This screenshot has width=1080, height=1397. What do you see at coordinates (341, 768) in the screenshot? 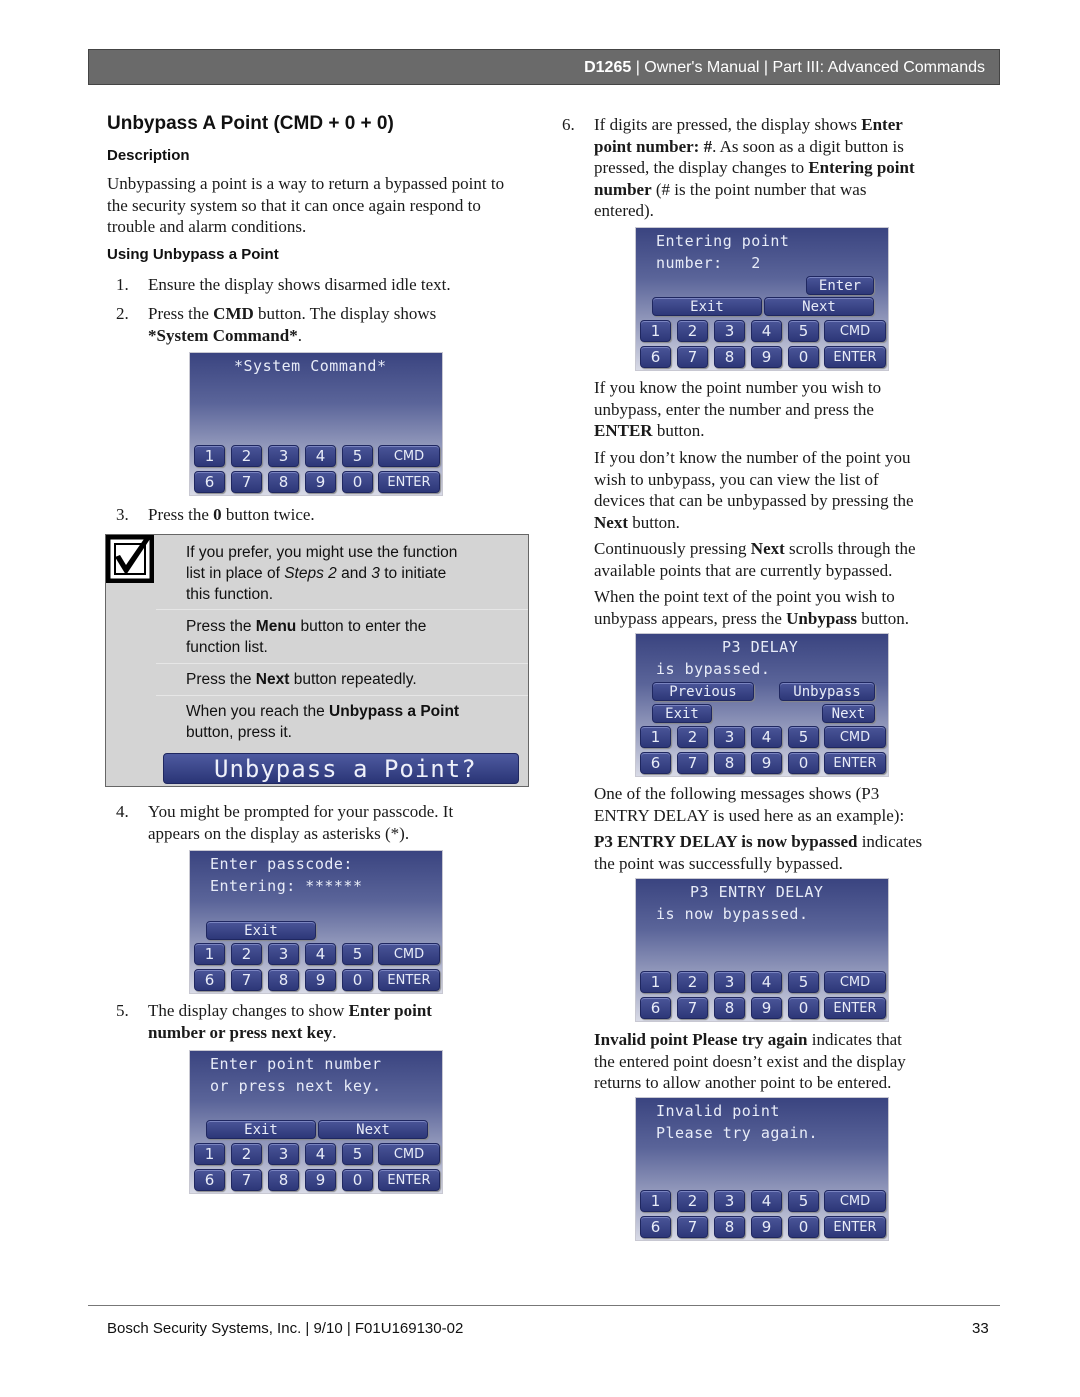
I see `unbypass-a-point-button: Unbypass a Point?` at bounding box center [341, 768].